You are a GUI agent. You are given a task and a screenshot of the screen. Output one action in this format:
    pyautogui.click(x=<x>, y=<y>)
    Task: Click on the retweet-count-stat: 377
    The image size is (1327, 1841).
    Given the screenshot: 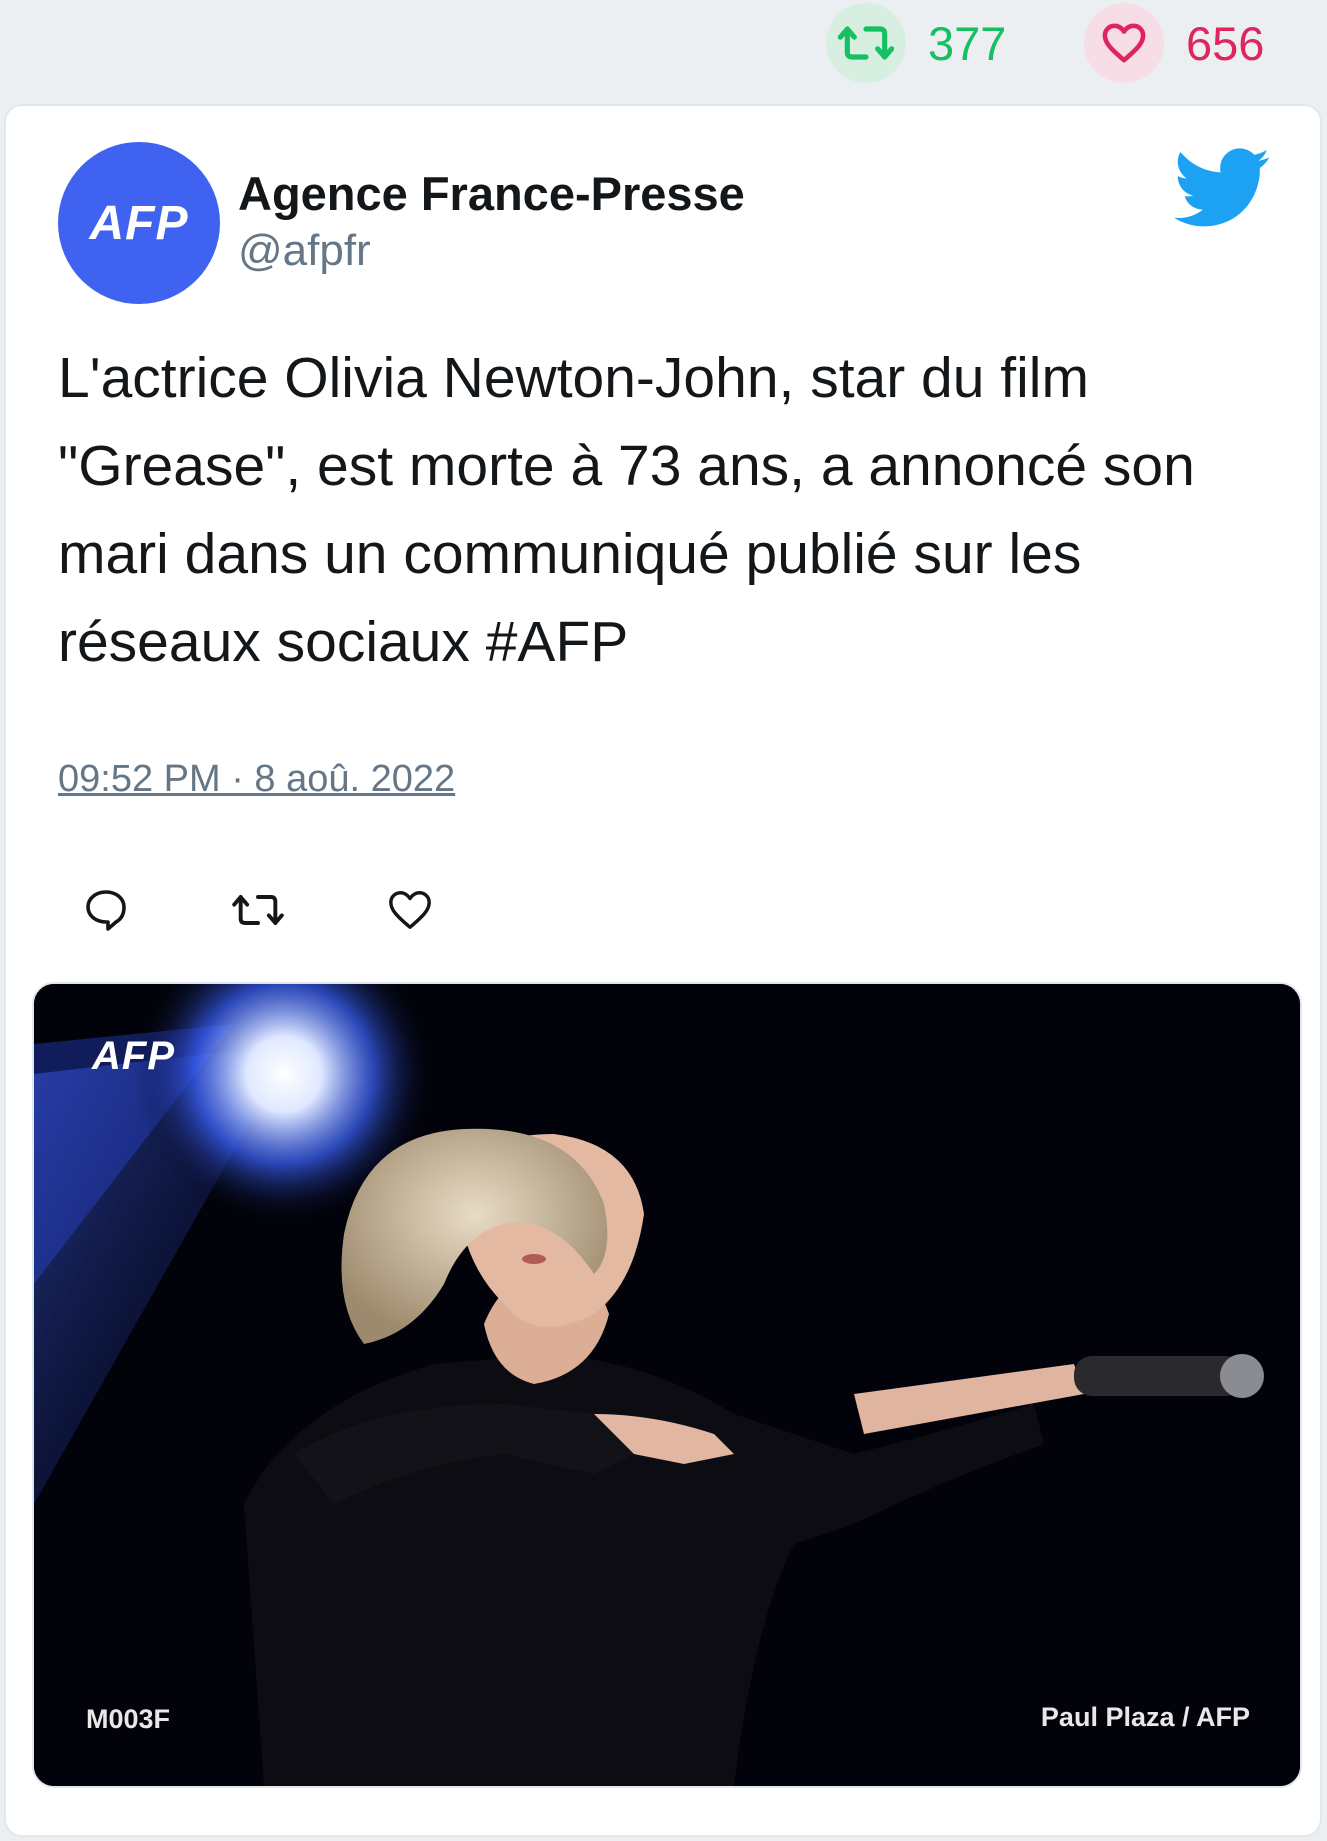 What is the action you would take?
    pyautogui.click(x=916, y=43)
    